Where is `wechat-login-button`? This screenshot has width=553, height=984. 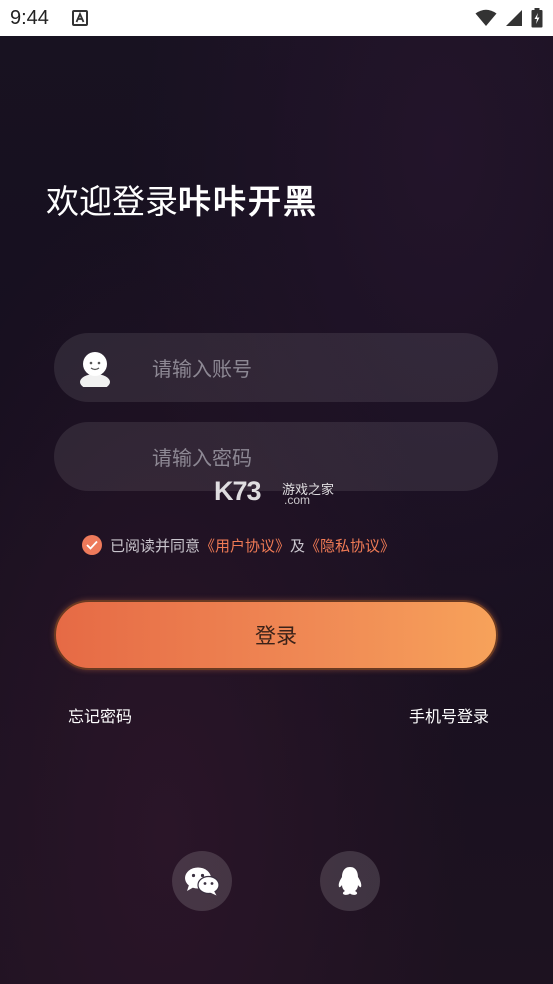
wechat-login-button is located at coordinates (202, 881).